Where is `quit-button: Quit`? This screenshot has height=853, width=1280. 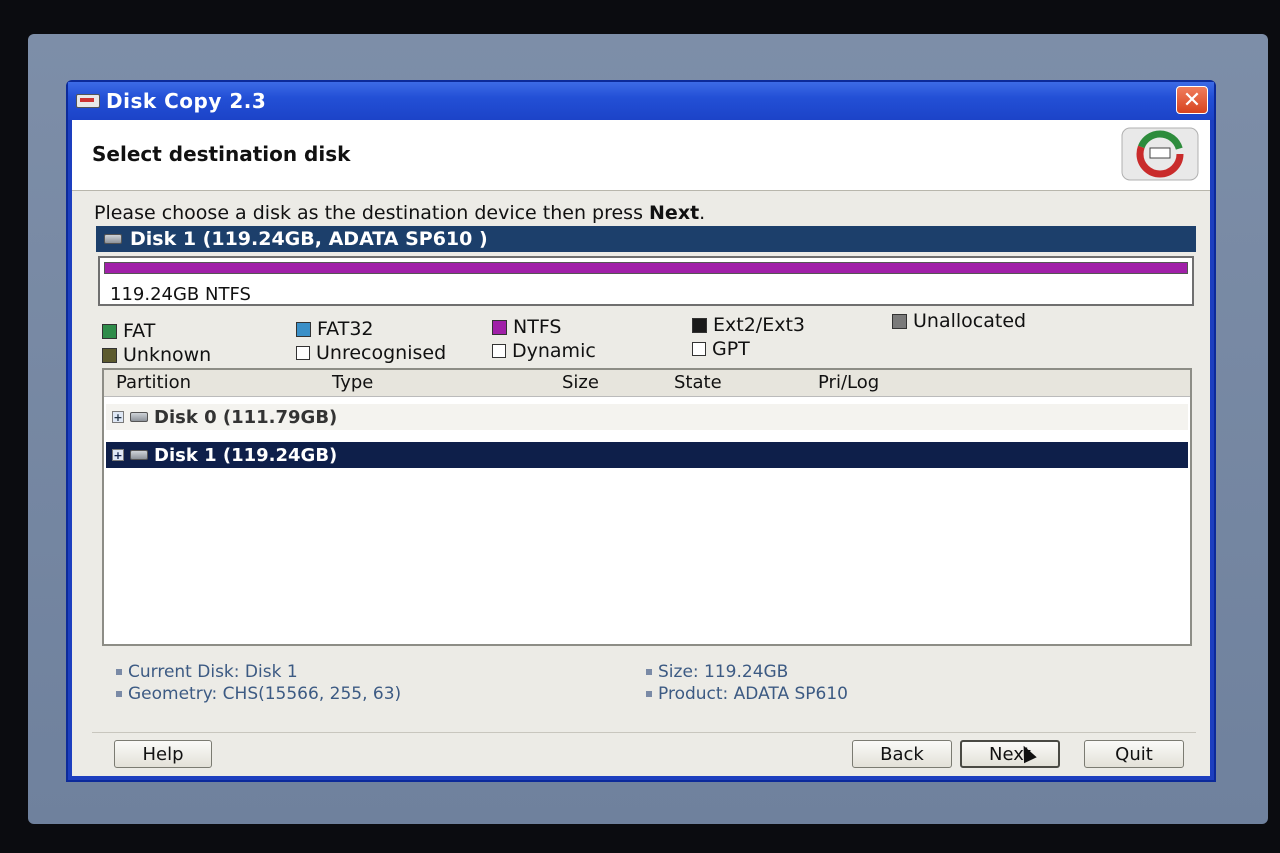 quit-button: Quit is located at coordinates (1134, 754).